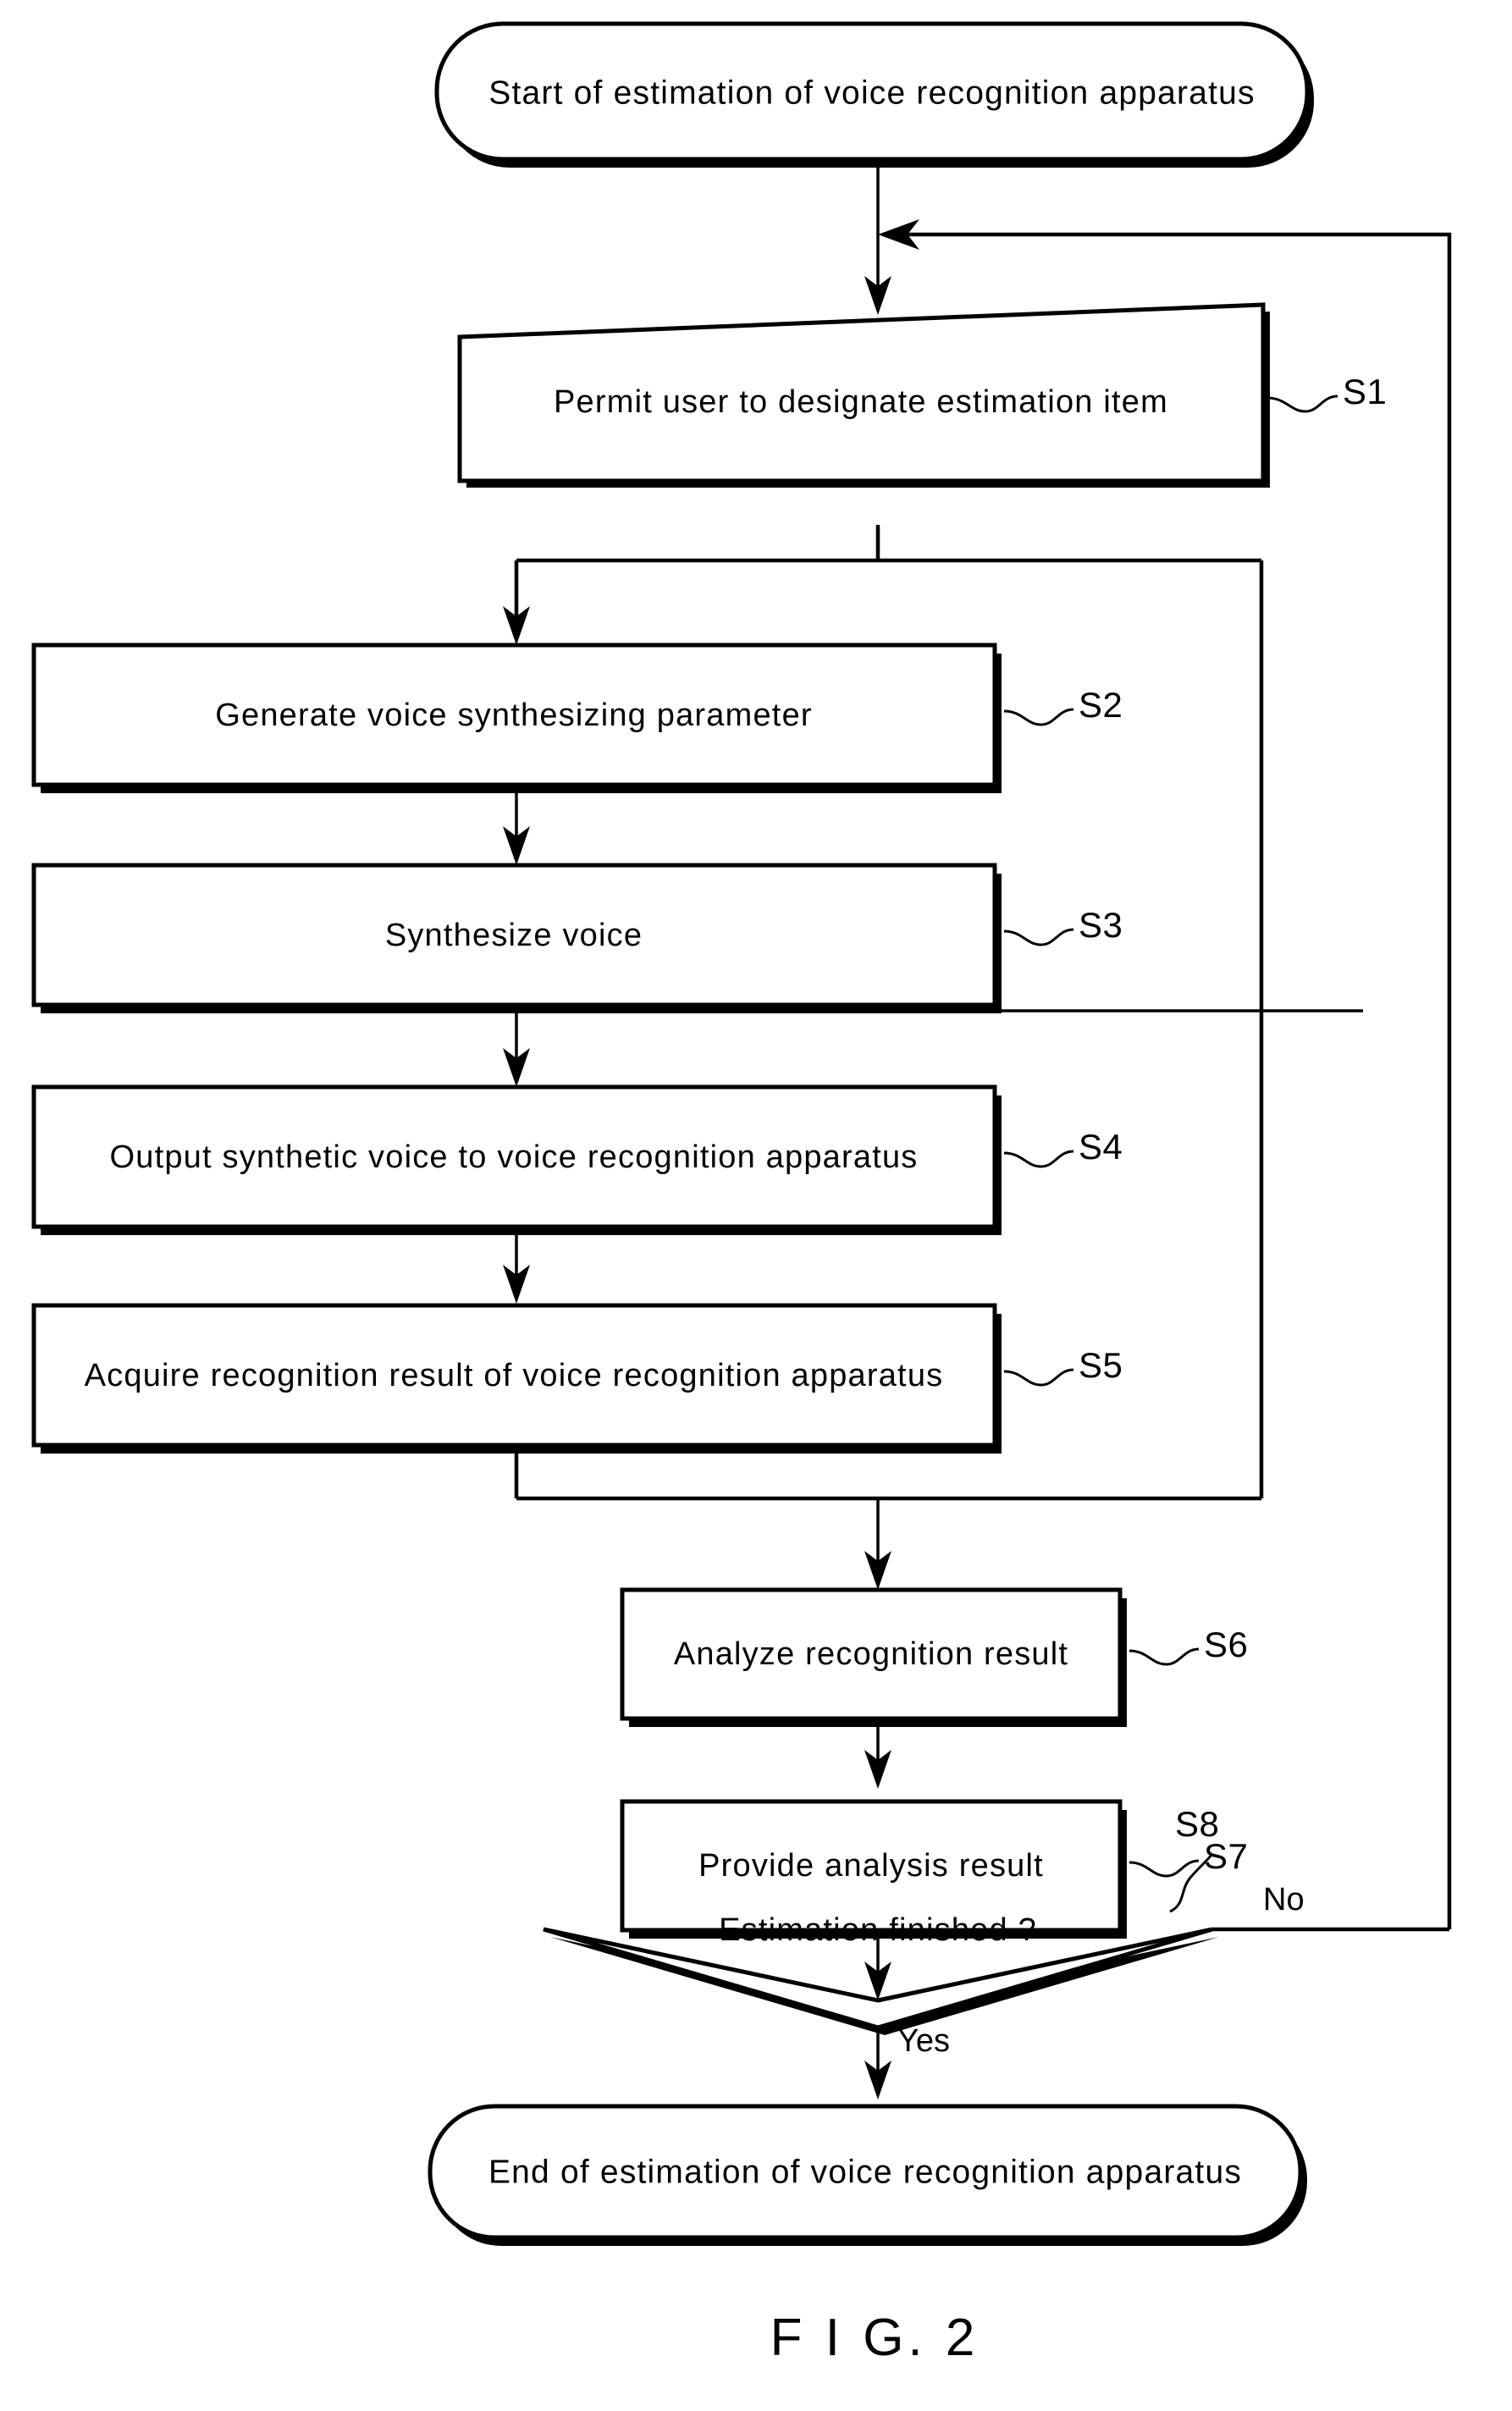  I want to click on node-s2: Generate voice synthesizing parameter, so click(516, 718).